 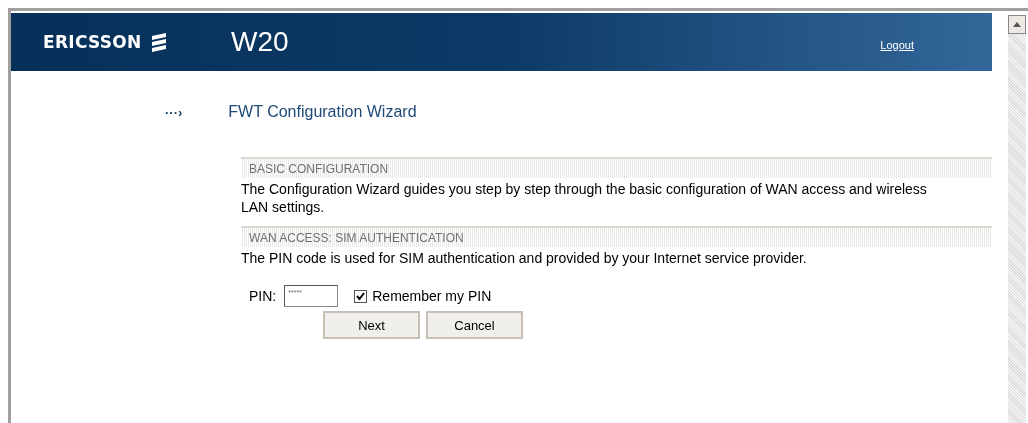 I want to click on section-heading: BASIC CONFIGURATION, so click(x=616, y=167).